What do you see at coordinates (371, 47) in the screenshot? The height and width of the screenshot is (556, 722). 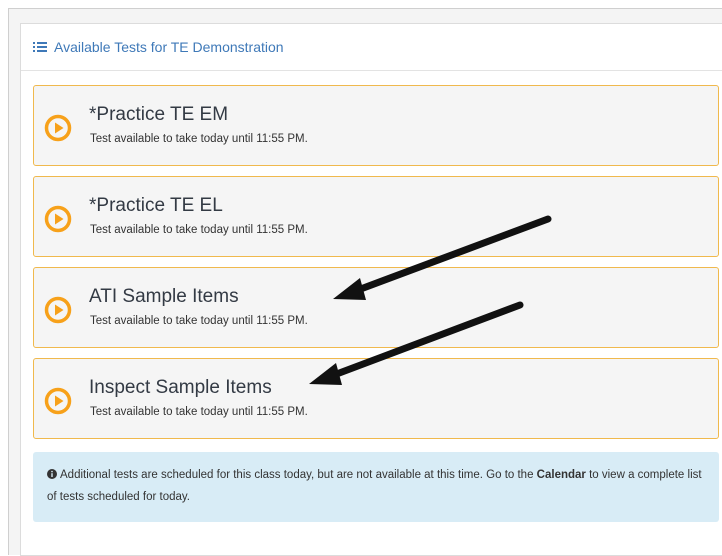 I see `panel-header: Available Tests for TE Demonstration` at bounding box center [371, 47].